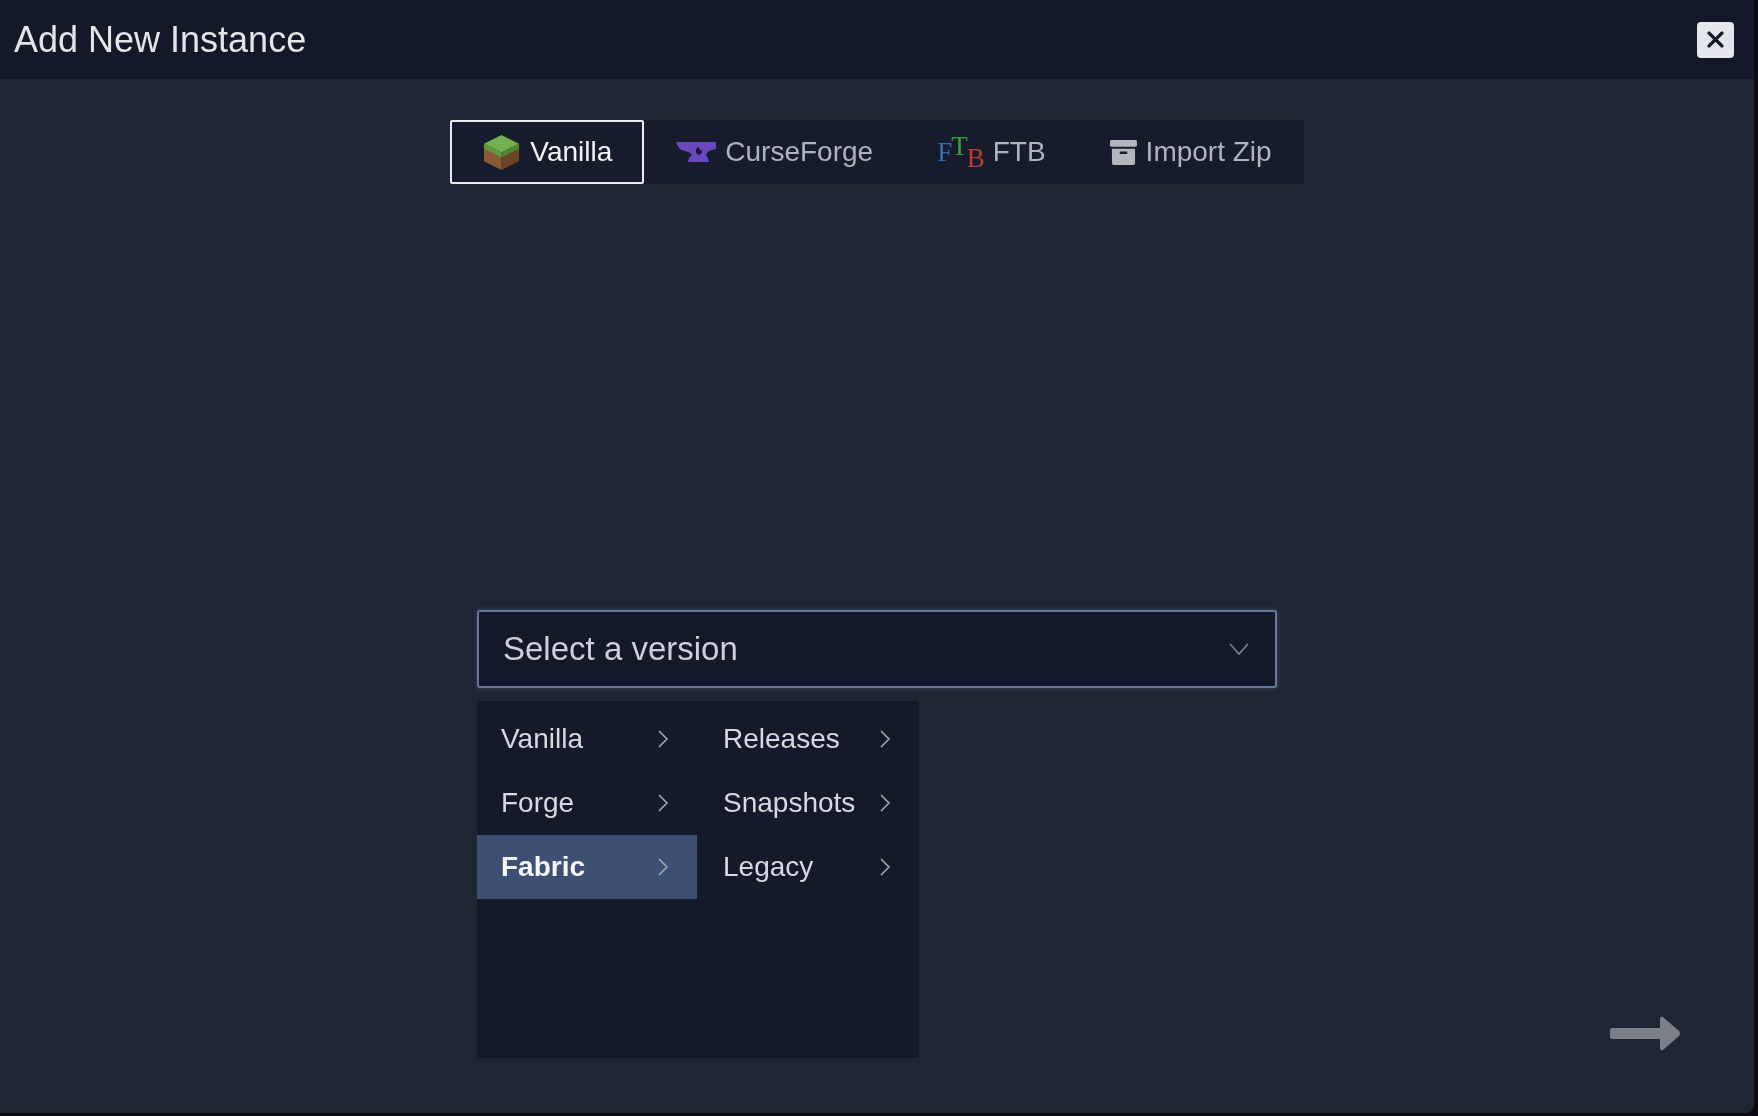 This screenshot has width=1758, height=1116. I want to click on tab: Import Zip, so click(1190, 152).